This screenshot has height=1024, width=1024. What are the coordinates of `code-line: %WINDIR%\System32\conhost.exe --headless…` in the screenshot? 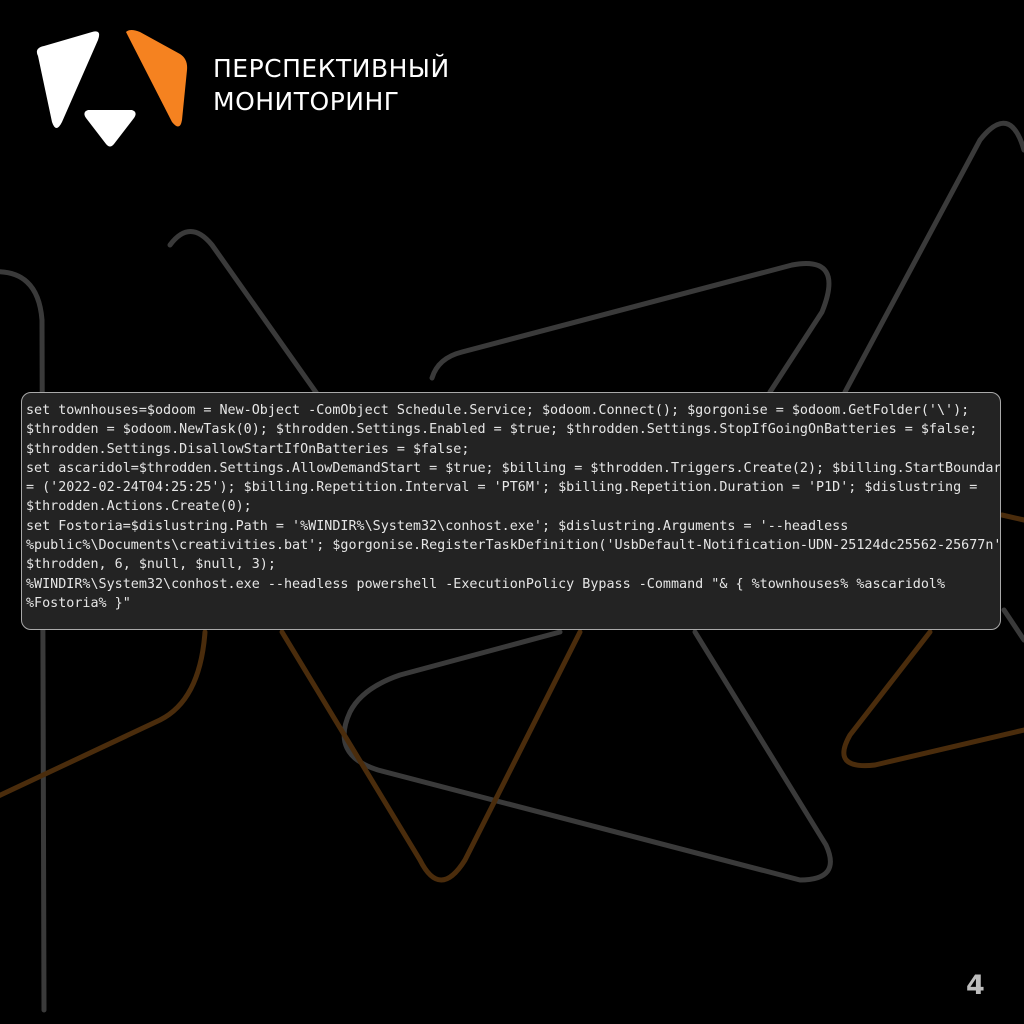 It's located at (486, 584).